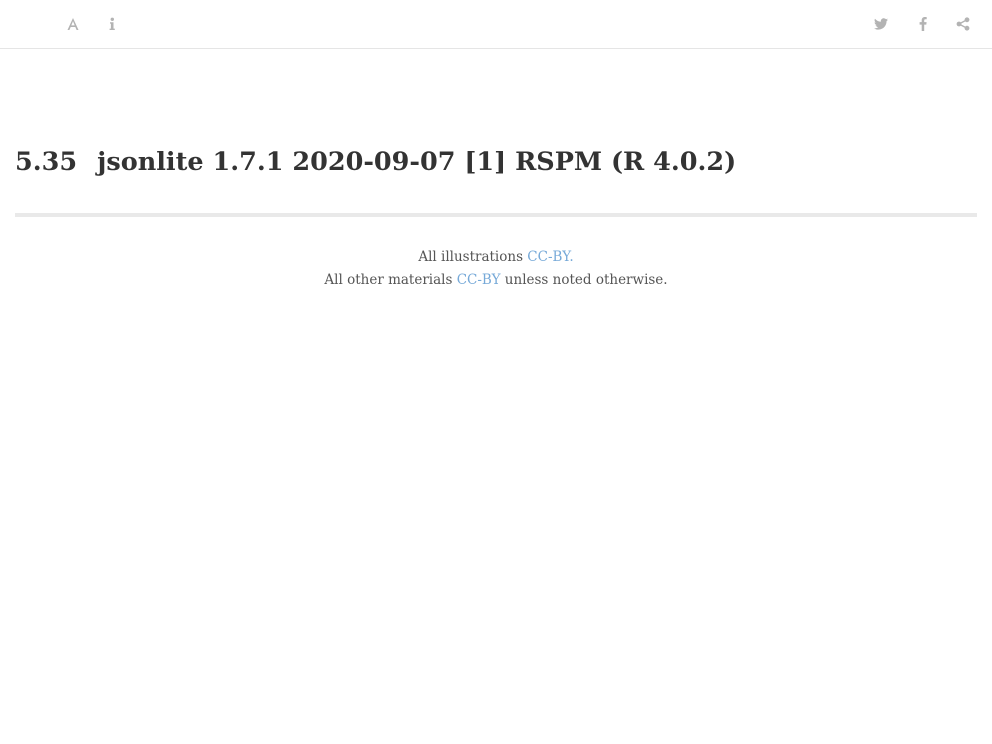 The height and width of the screenshot is (744, 992). I want to click on info-icon, so click(112, 23).